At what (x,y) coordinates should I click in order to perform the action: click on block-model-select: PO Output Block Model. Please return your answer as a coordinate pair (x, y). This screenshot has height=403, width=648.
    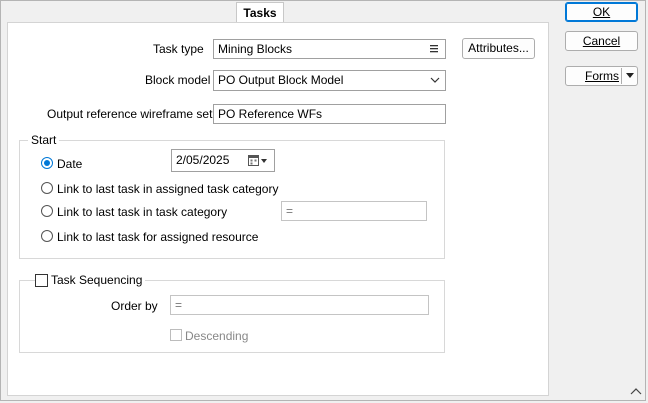
    Looking at the image, I should click on (329, 80).